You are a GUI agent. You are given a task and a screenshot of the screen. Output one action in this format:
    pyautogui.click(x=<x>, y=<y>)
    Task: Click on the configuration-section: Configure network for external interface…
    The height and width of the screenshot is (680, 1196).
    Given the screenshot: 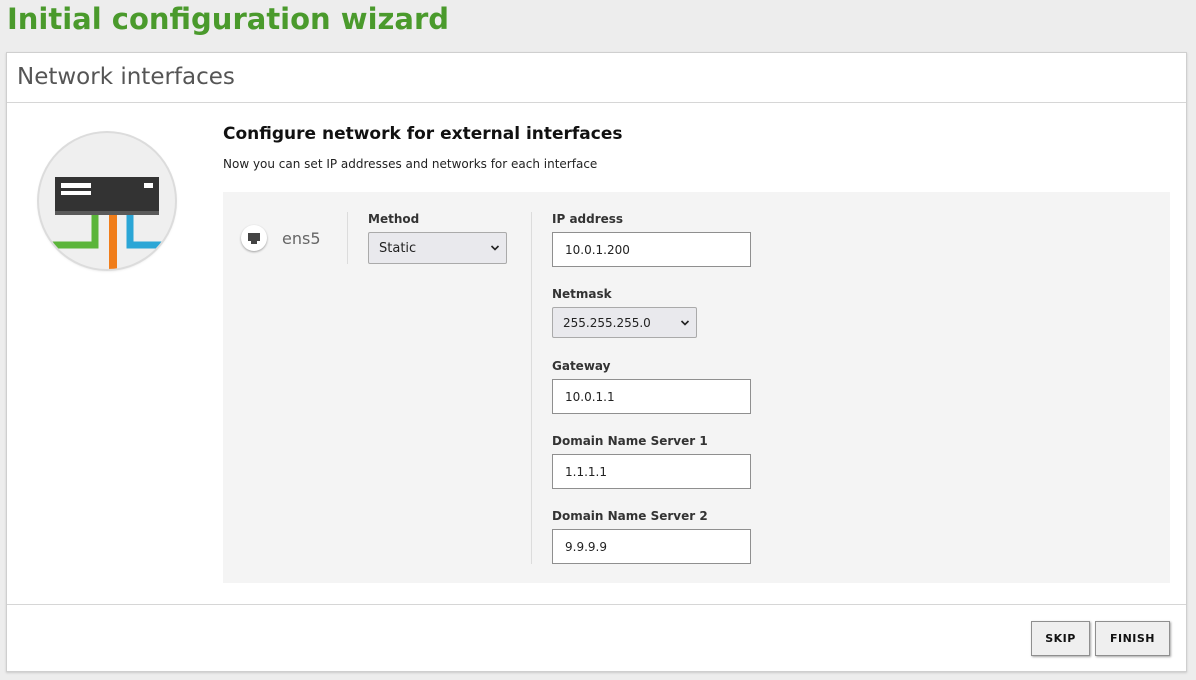 What is the action you would take?
    pyautogui.click(x=698, y=147)
    